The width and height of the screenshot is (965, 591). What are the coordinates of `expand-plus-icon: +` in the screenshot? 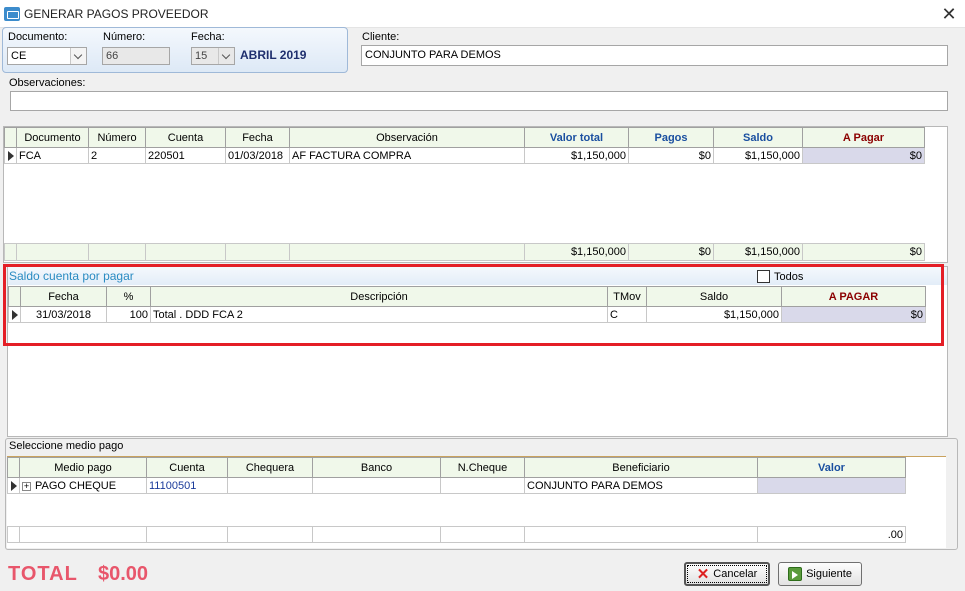 It's located at (26, 486).